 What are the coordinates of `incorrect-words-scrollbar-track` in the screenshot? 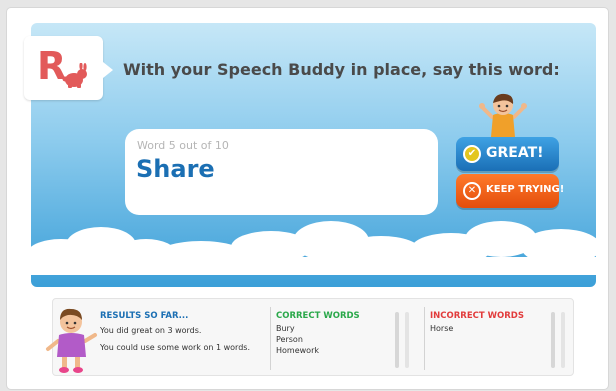 It's located at (563, 340).